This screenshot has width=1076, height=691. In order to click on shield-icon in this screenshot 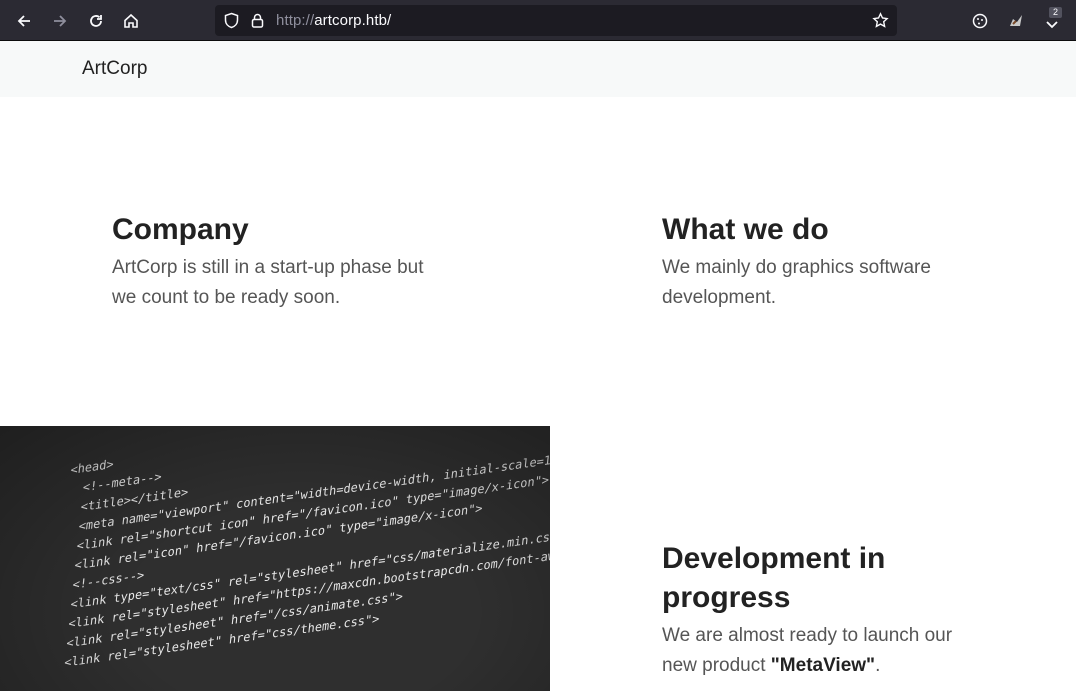, I will do `click(231, 20)`.